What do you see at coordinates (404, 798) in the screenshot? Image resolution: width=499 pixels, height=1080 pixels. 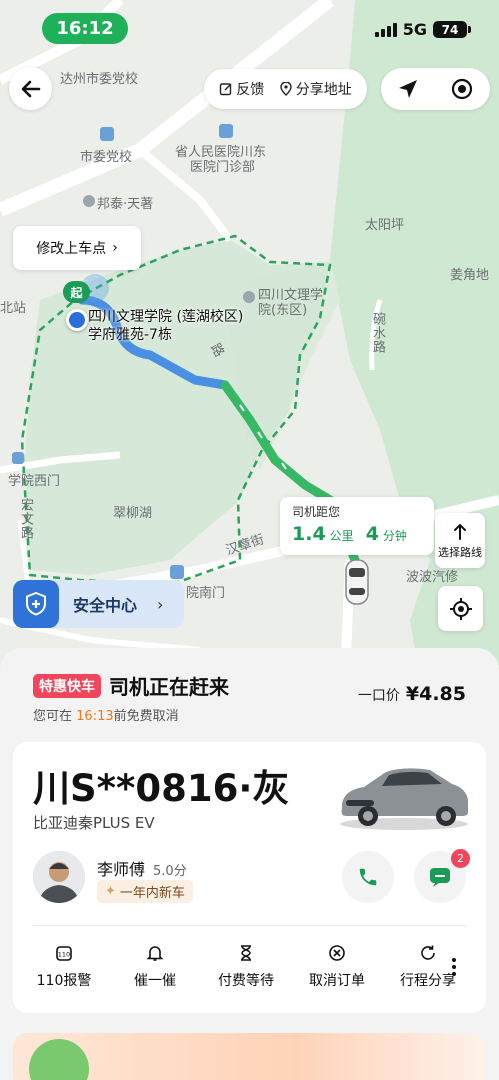 I see `car-image` at bounding box center [404, 798].